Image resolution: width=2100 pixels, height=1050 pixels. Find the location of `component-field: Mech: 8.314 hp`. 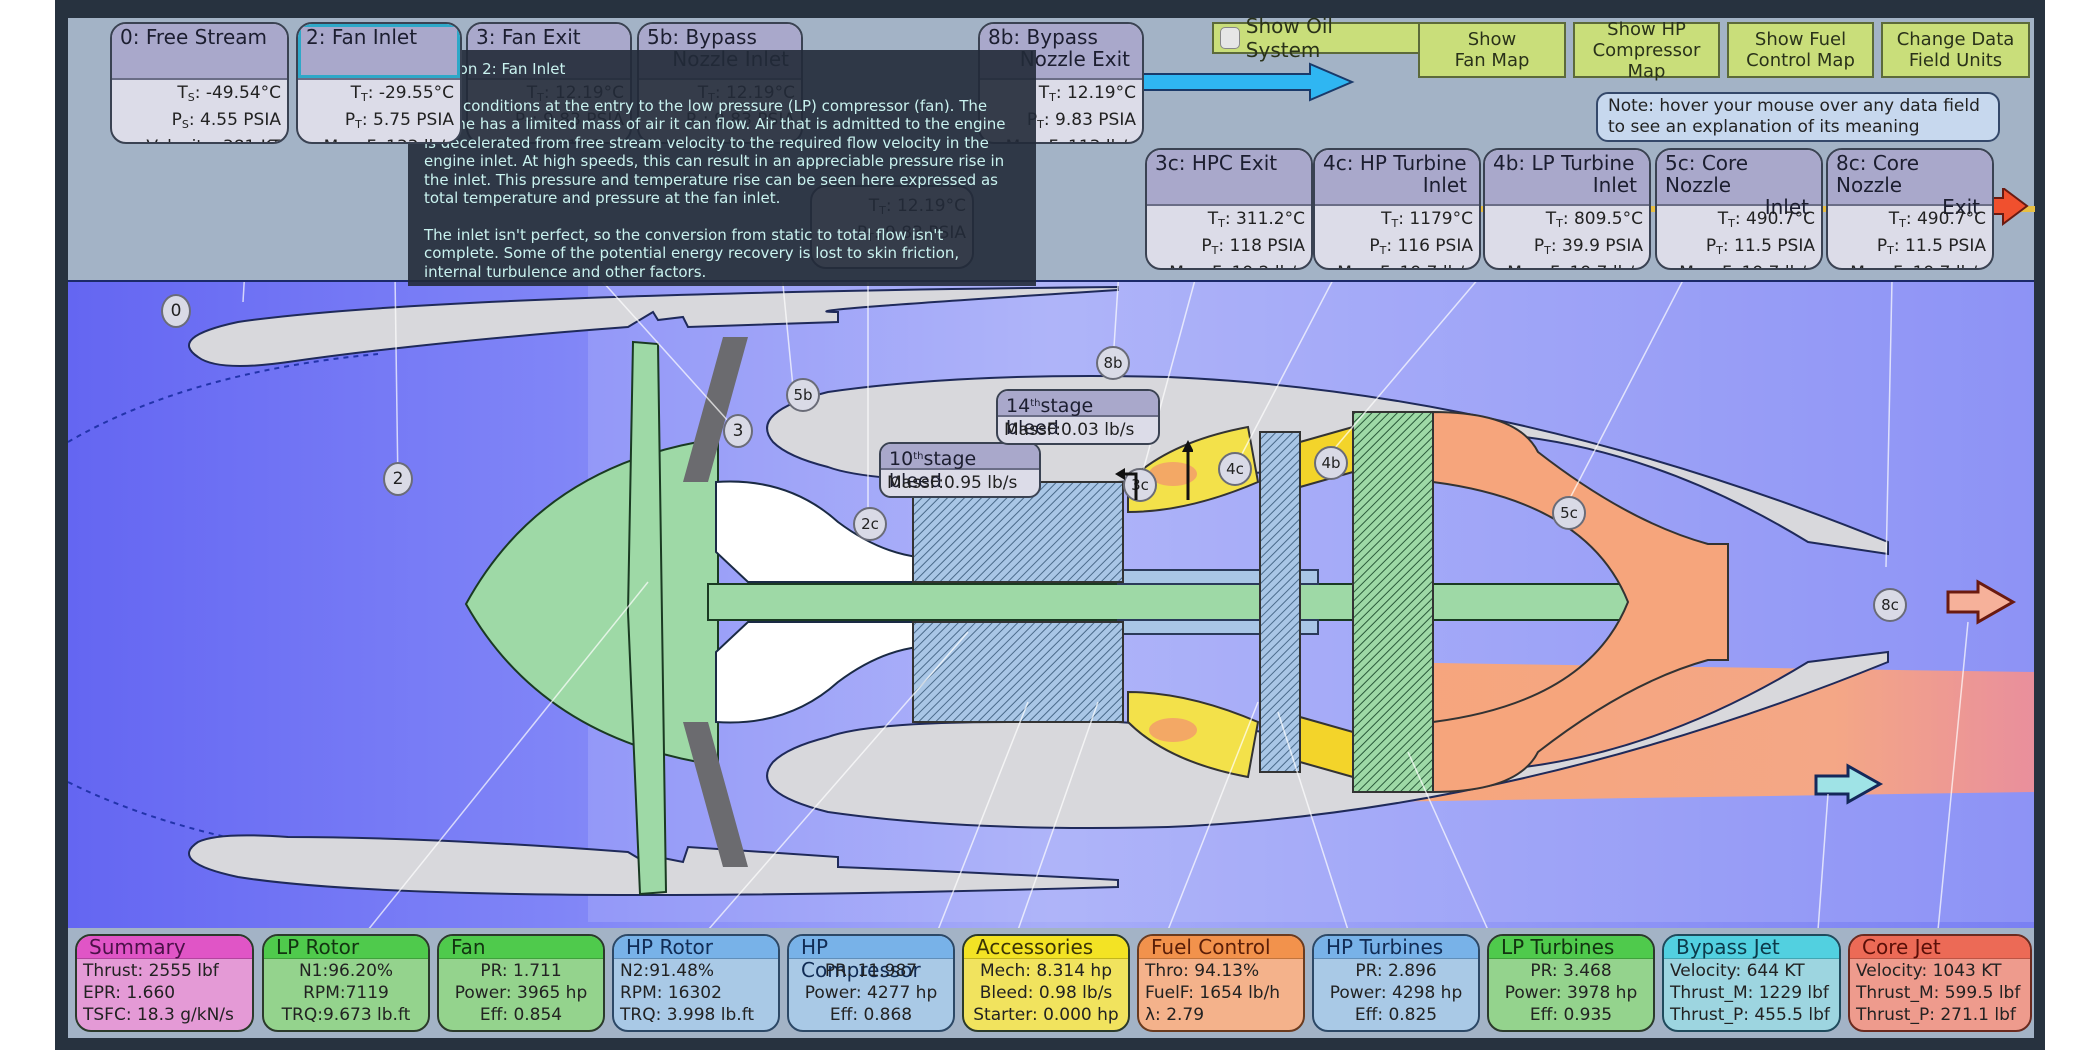

component-field: Mech: 8.314 hp is located at coordinates (1046, 971).